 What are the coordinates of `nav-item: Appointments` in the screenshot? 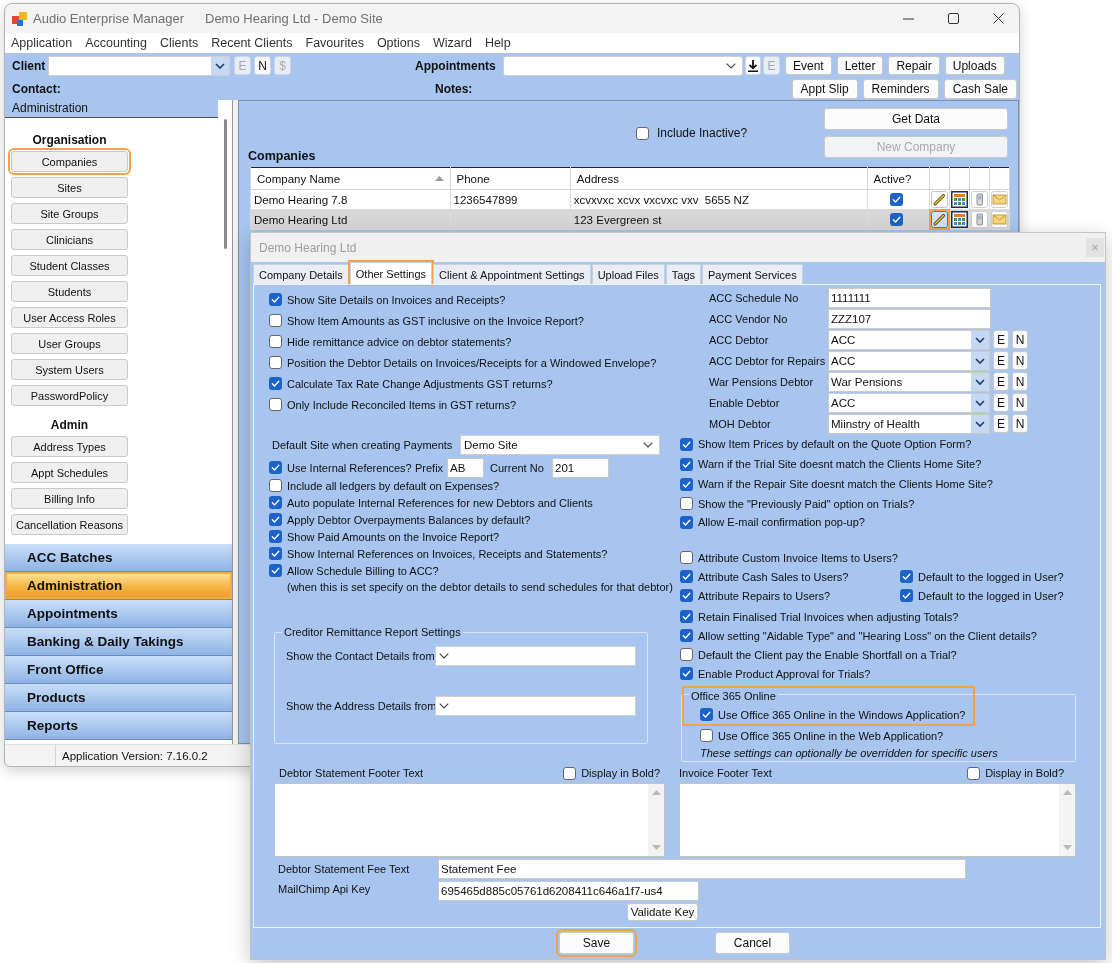 It's located at (118, 614).